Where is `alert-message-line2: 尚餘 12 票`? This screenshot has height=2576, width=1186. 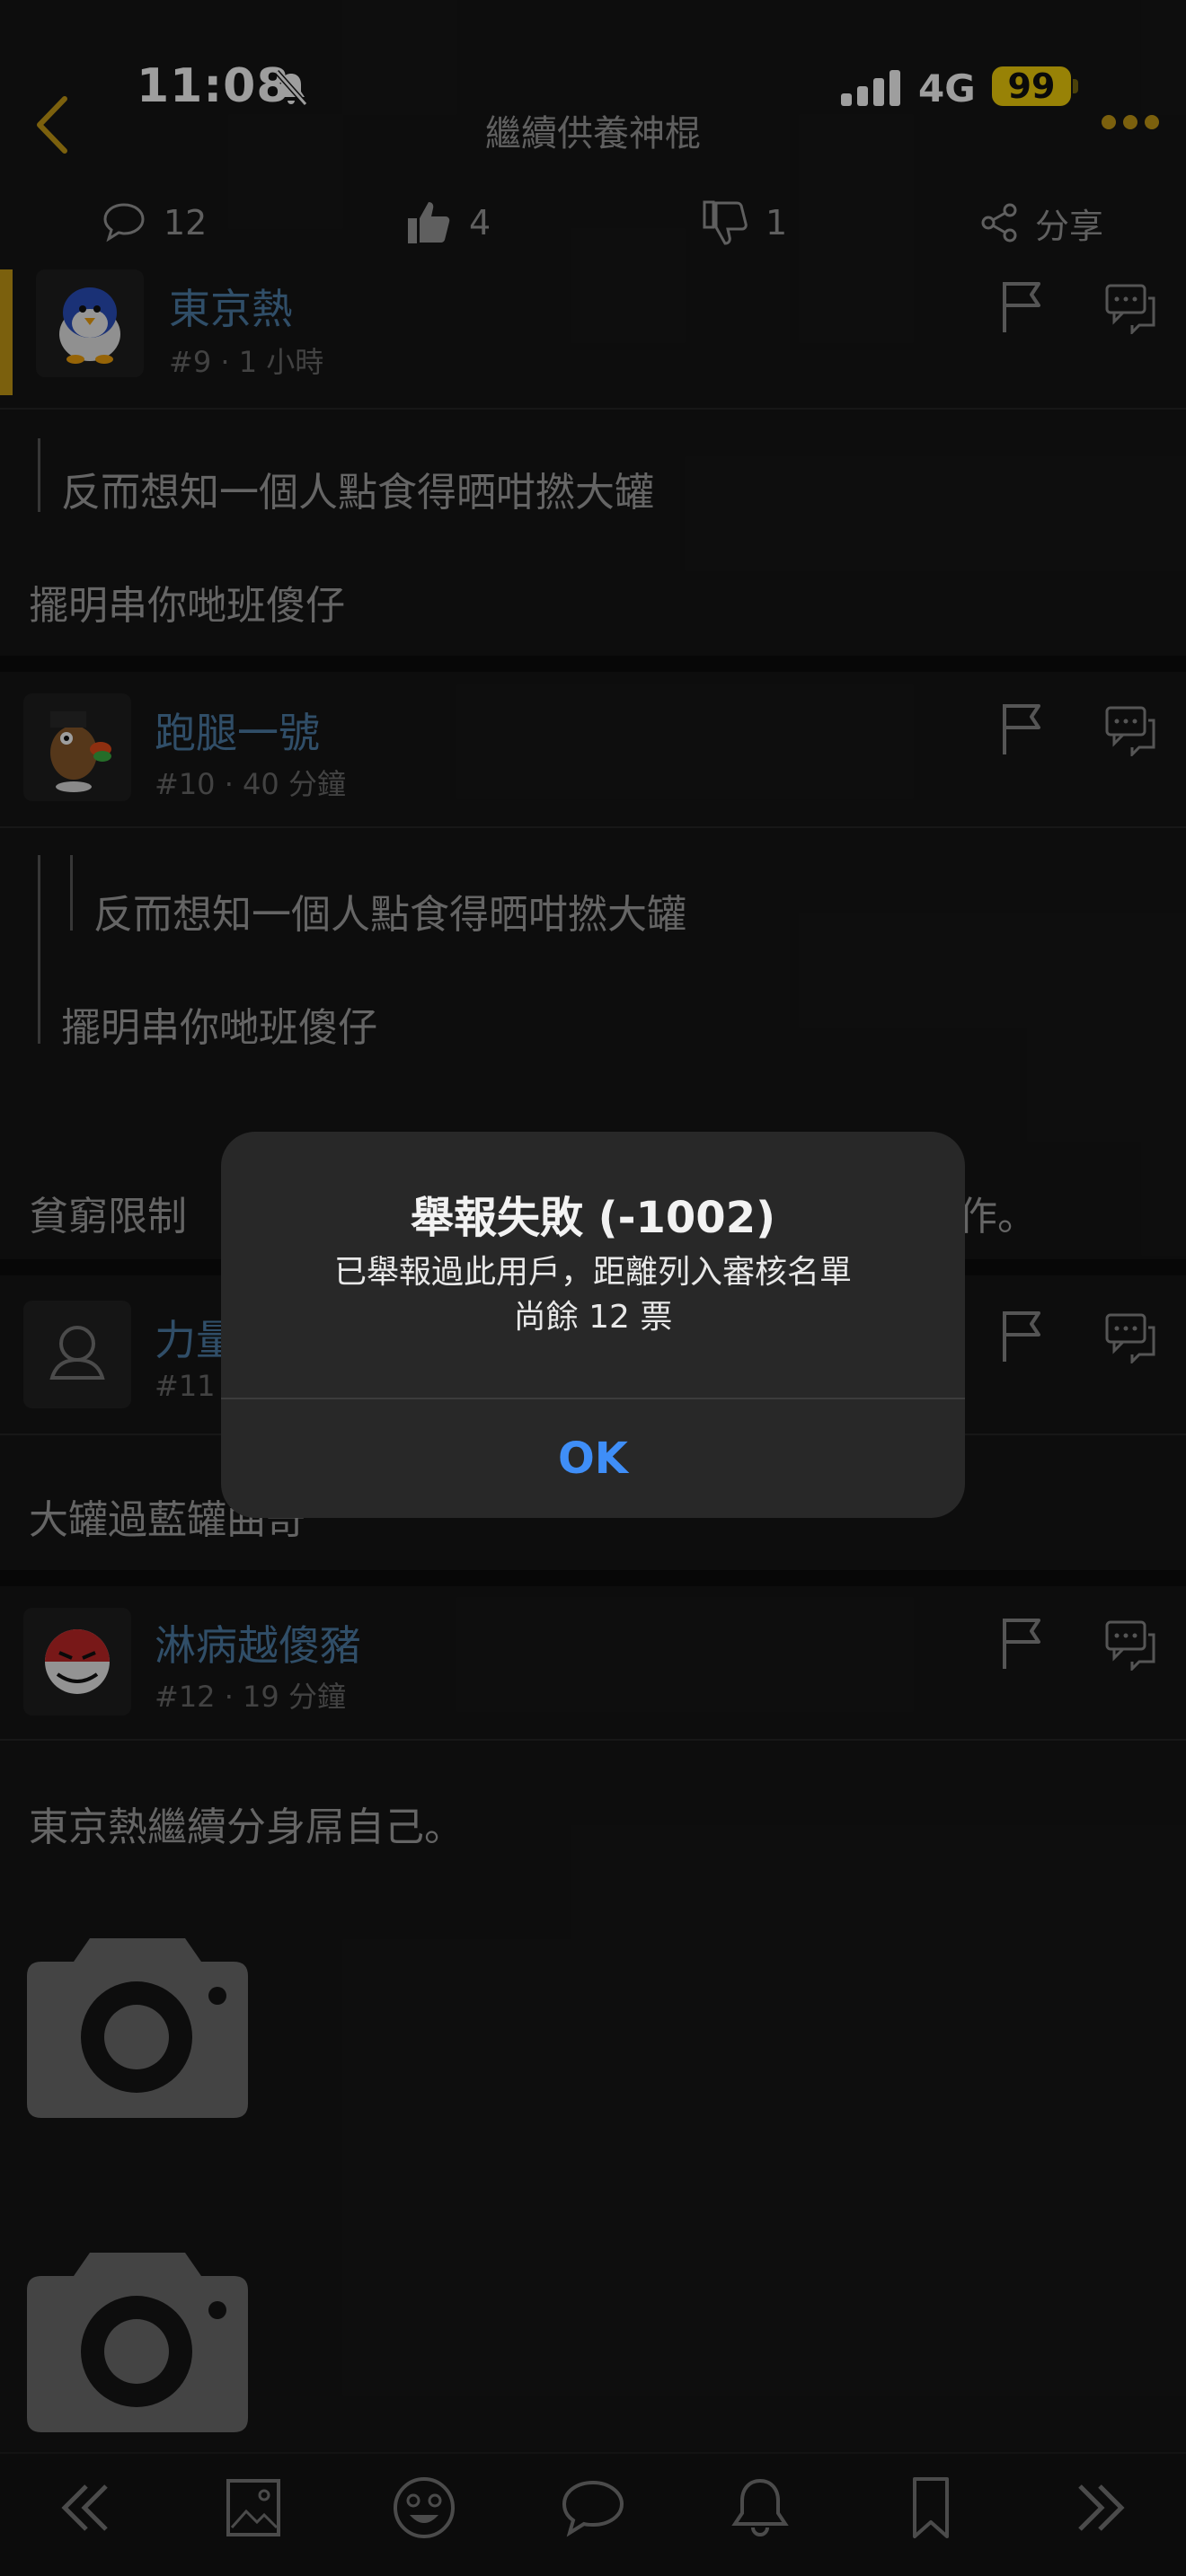 alert-message-line2: 尚餘 12 票 is located at coordinates (593, 1317).